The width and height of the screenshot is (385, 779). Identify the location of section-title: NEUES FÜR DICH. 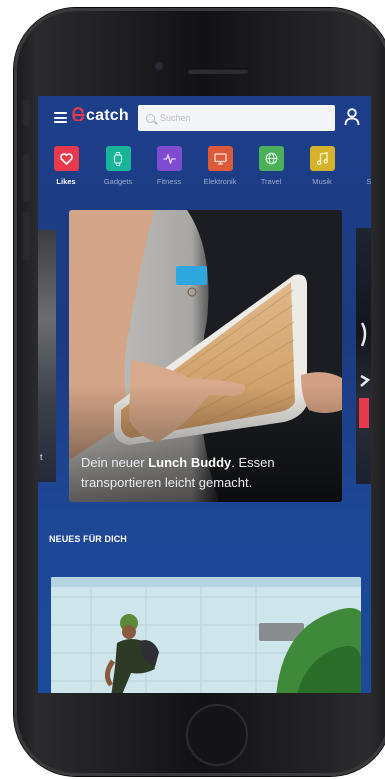
(88, 539).